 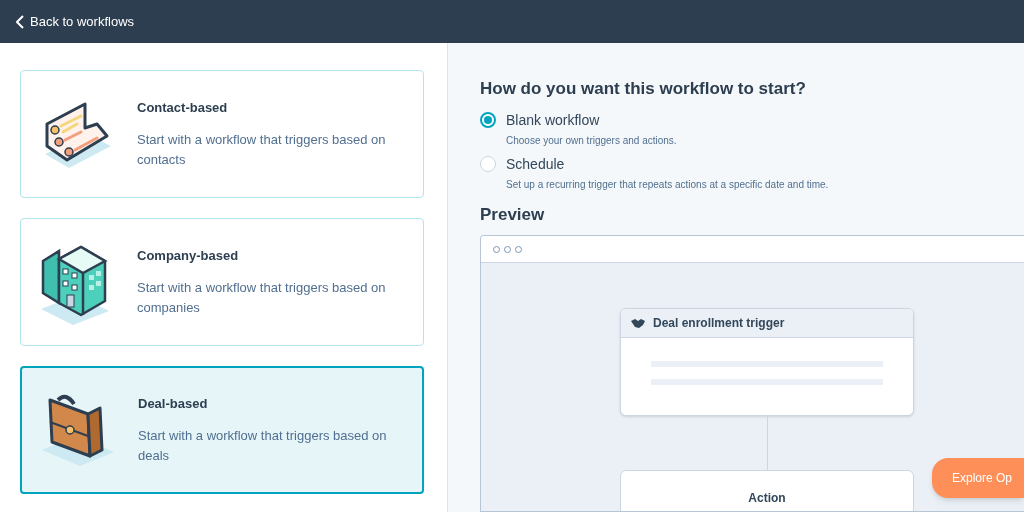 I want to click on card-title: Company-based, so click(x=188, y=256).